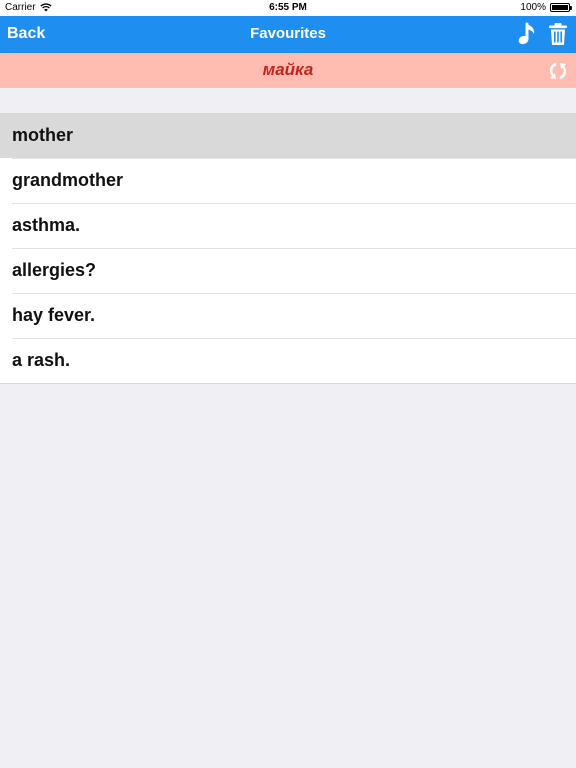  Describe the element at coordinates (288, 135) in the screenshot. I see `list-item: mother` at that location.